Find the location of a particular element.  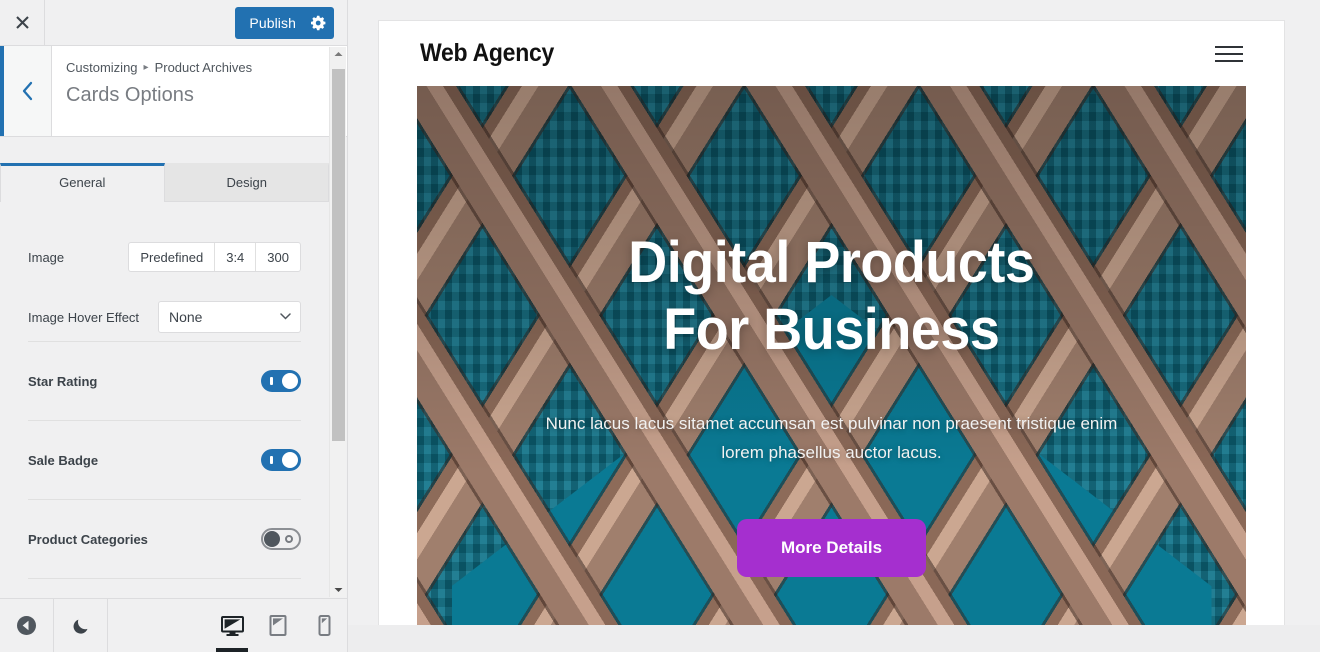

control-divider is located at coordinates (164, 578).